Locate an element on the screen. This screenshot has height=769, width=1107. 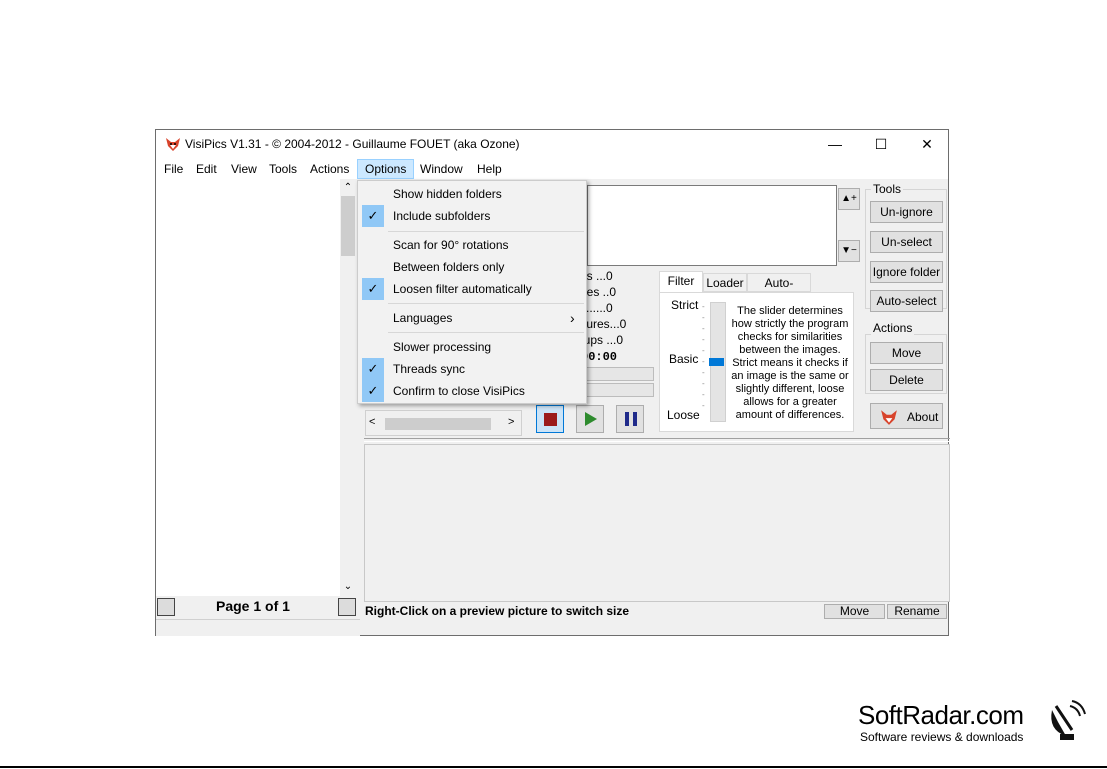
pause-button is located at coordinates (630, 419).